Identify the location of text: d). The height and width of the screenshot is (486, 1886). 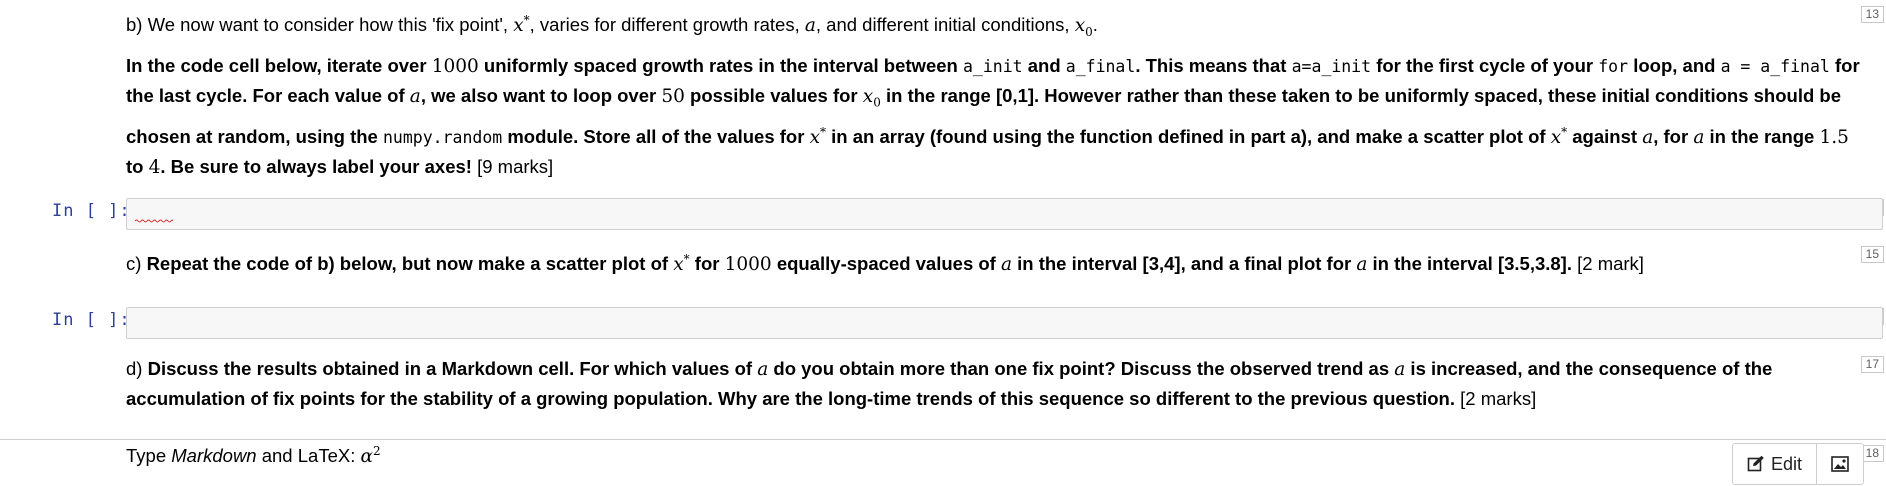
(137, 368).